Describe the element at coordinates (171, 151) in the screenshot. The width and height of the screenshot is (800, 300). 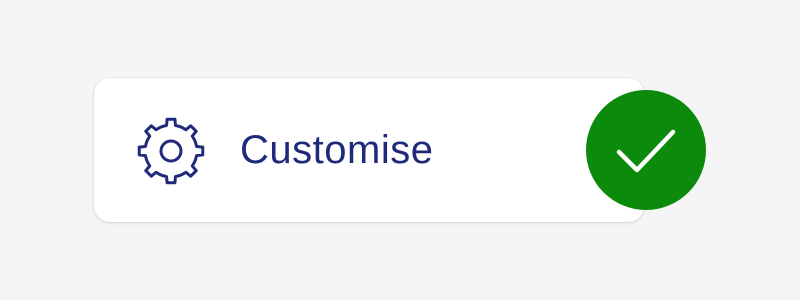
I see `gear-icon` at that location.